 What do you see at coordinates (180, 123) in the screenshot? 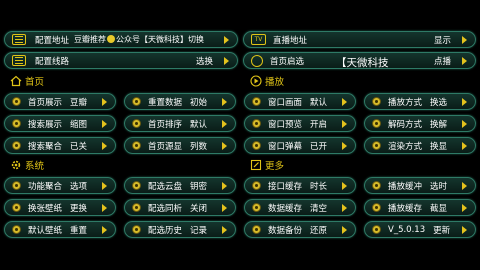
I see `home-sort-item: 首页排序 默认` at bounding box center [180, 123].